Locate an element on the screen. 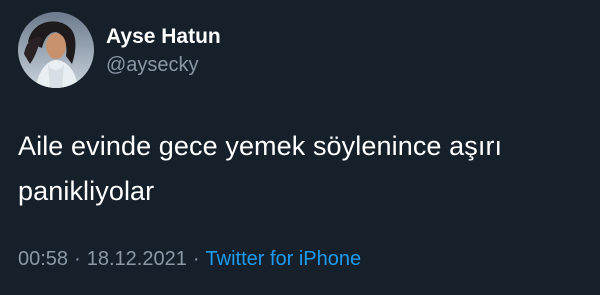 The height and width of the screenshot is (295, 600). tweet-source-link: Twitter for iPhone is located at coordinates (284, 259).